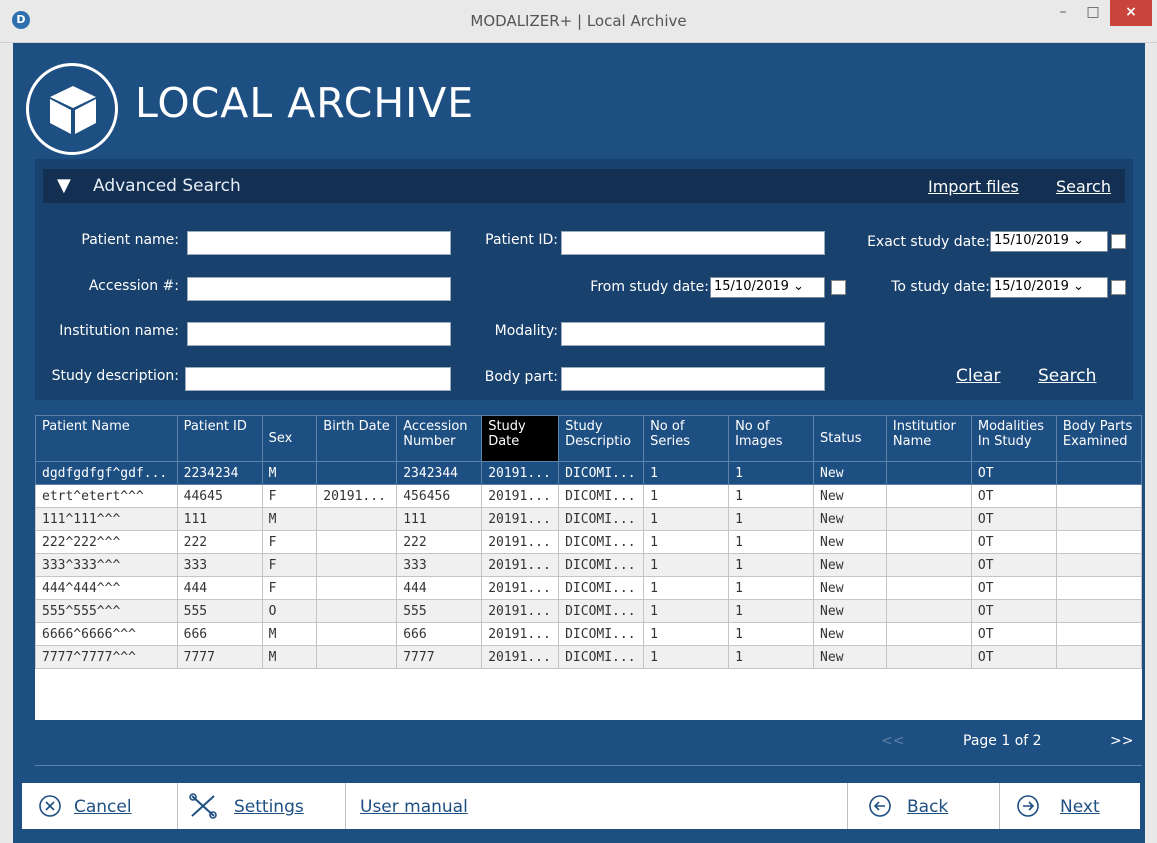 The width and height of the screenshot is (1157, 843). I want to click on col-study-date: Study Date, so click(520, 438).